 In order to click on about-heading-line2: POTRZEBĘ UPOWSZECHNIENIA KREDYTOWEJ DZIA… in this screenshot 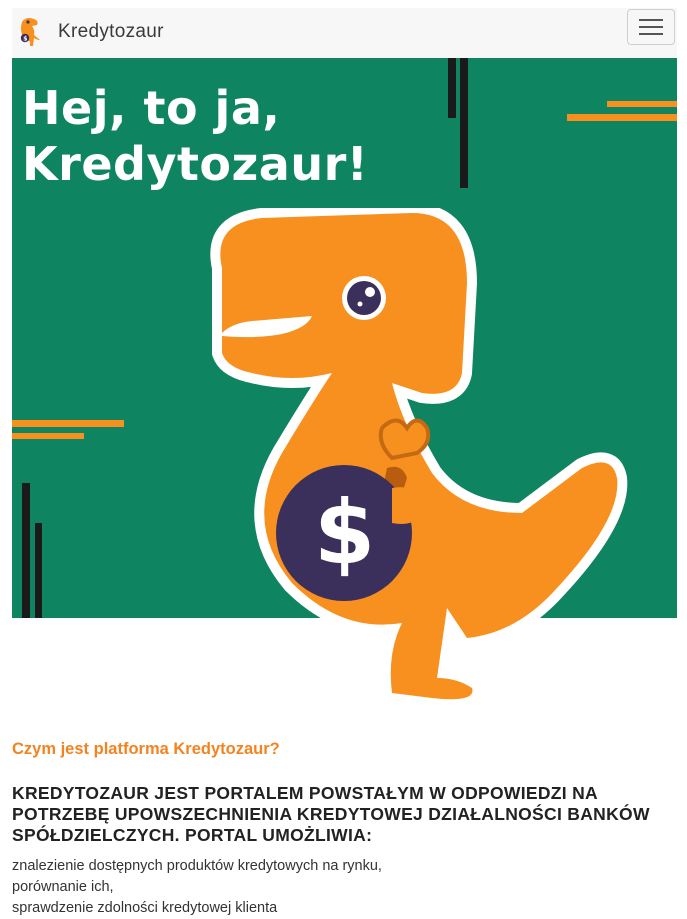, I will do `click(331, 814)`.